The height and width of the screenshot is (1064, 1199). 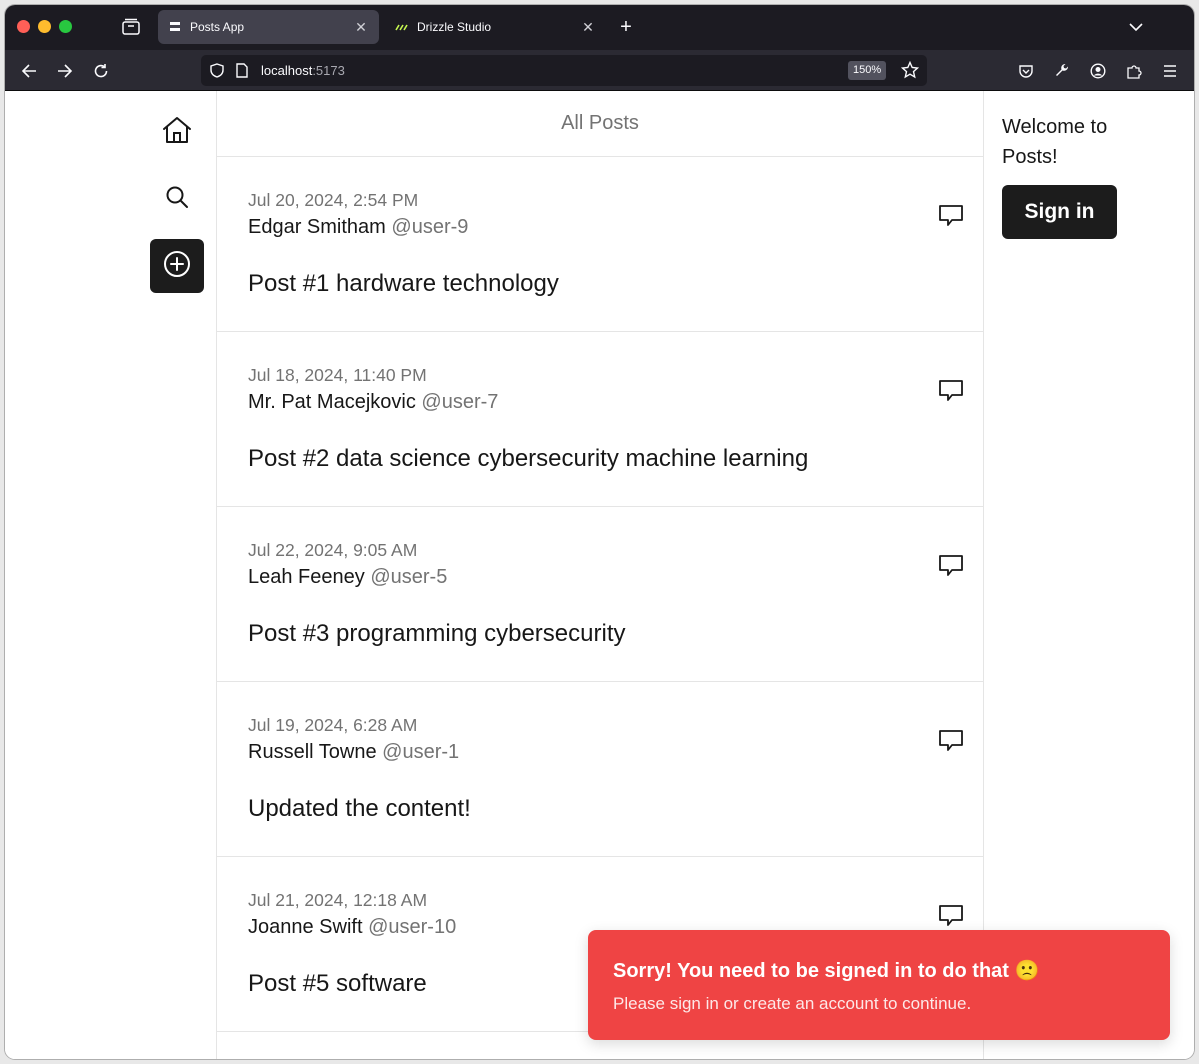 I want to click on post-date: Jul 19, 2024, 6:28 AM, so click(x=333, y=725).